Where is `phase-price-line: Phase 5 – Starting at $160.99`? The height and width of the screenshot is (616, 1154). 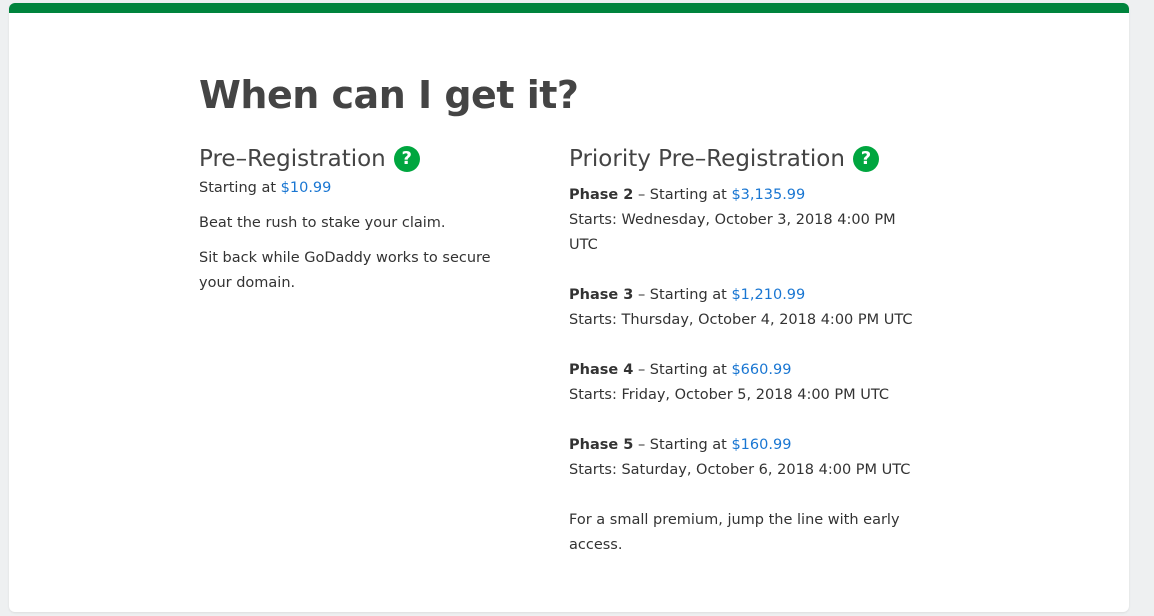
phase-price-line: Phase 5 – Starting at $160.99 is located at coordinates (759, 445).